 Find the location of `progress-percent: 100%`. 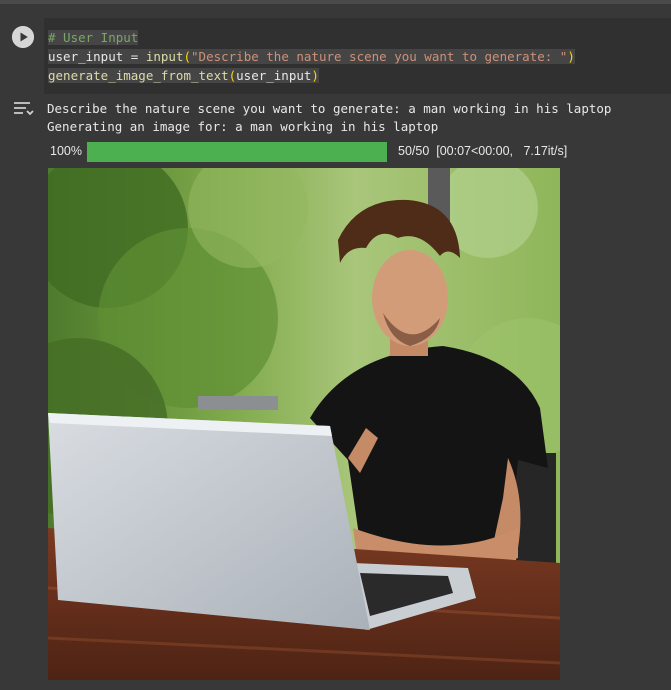

progress-percent: 100% is located at coordinates (66, 151).